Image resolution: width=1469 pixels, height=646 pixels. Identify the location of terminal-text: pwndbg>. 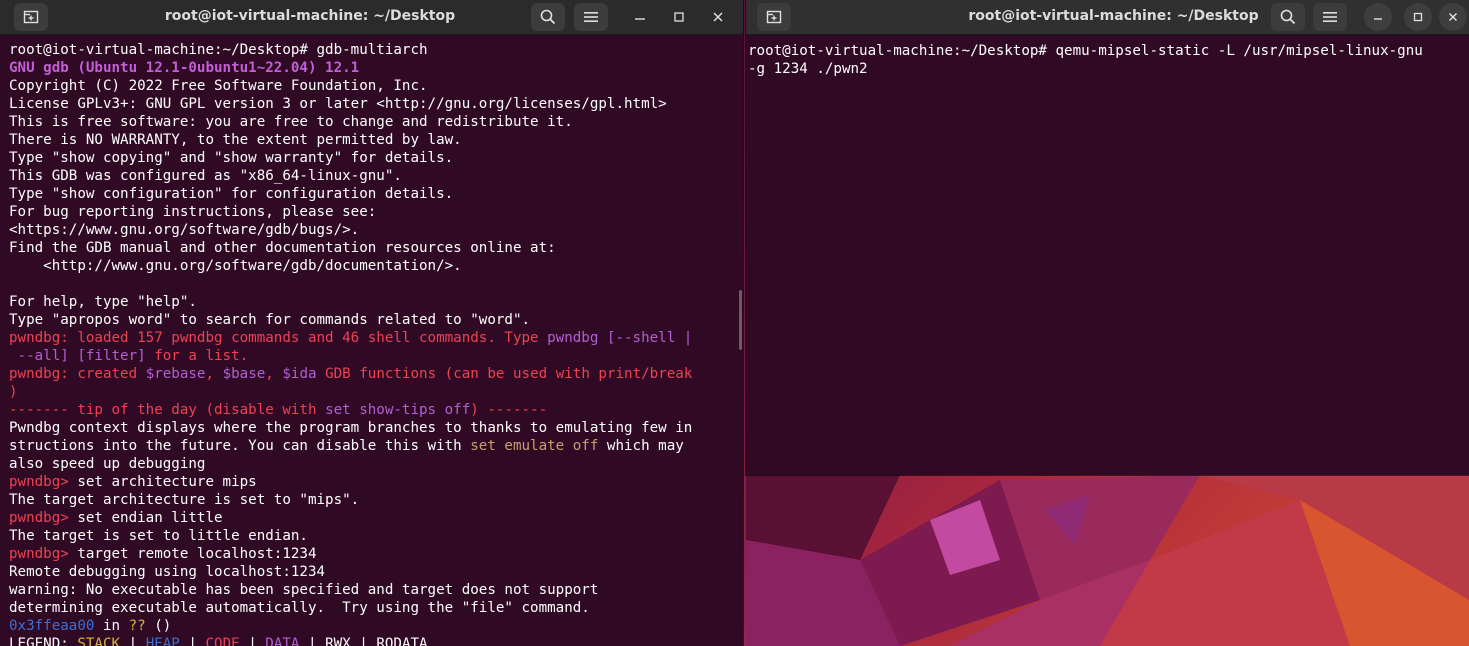
(43, 482).